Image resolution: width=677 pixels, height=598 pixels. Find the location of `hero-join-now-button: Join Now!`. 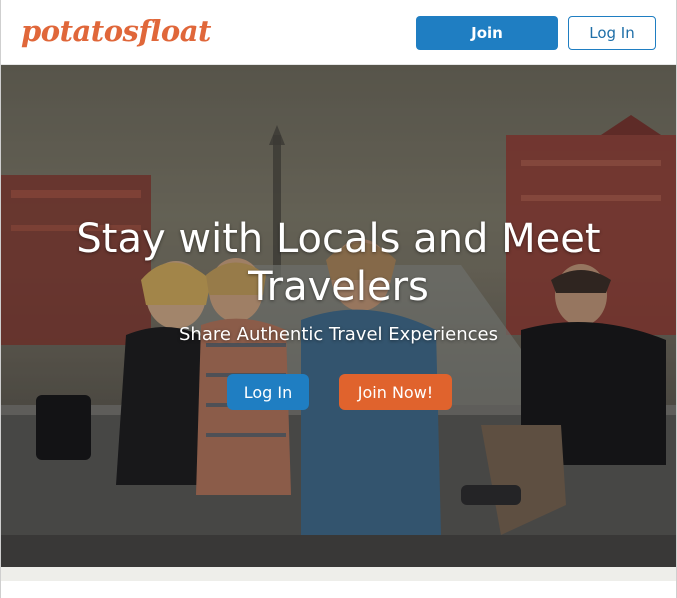

hero-join-now-button: Join Now! is located at coordinates (395, 392).